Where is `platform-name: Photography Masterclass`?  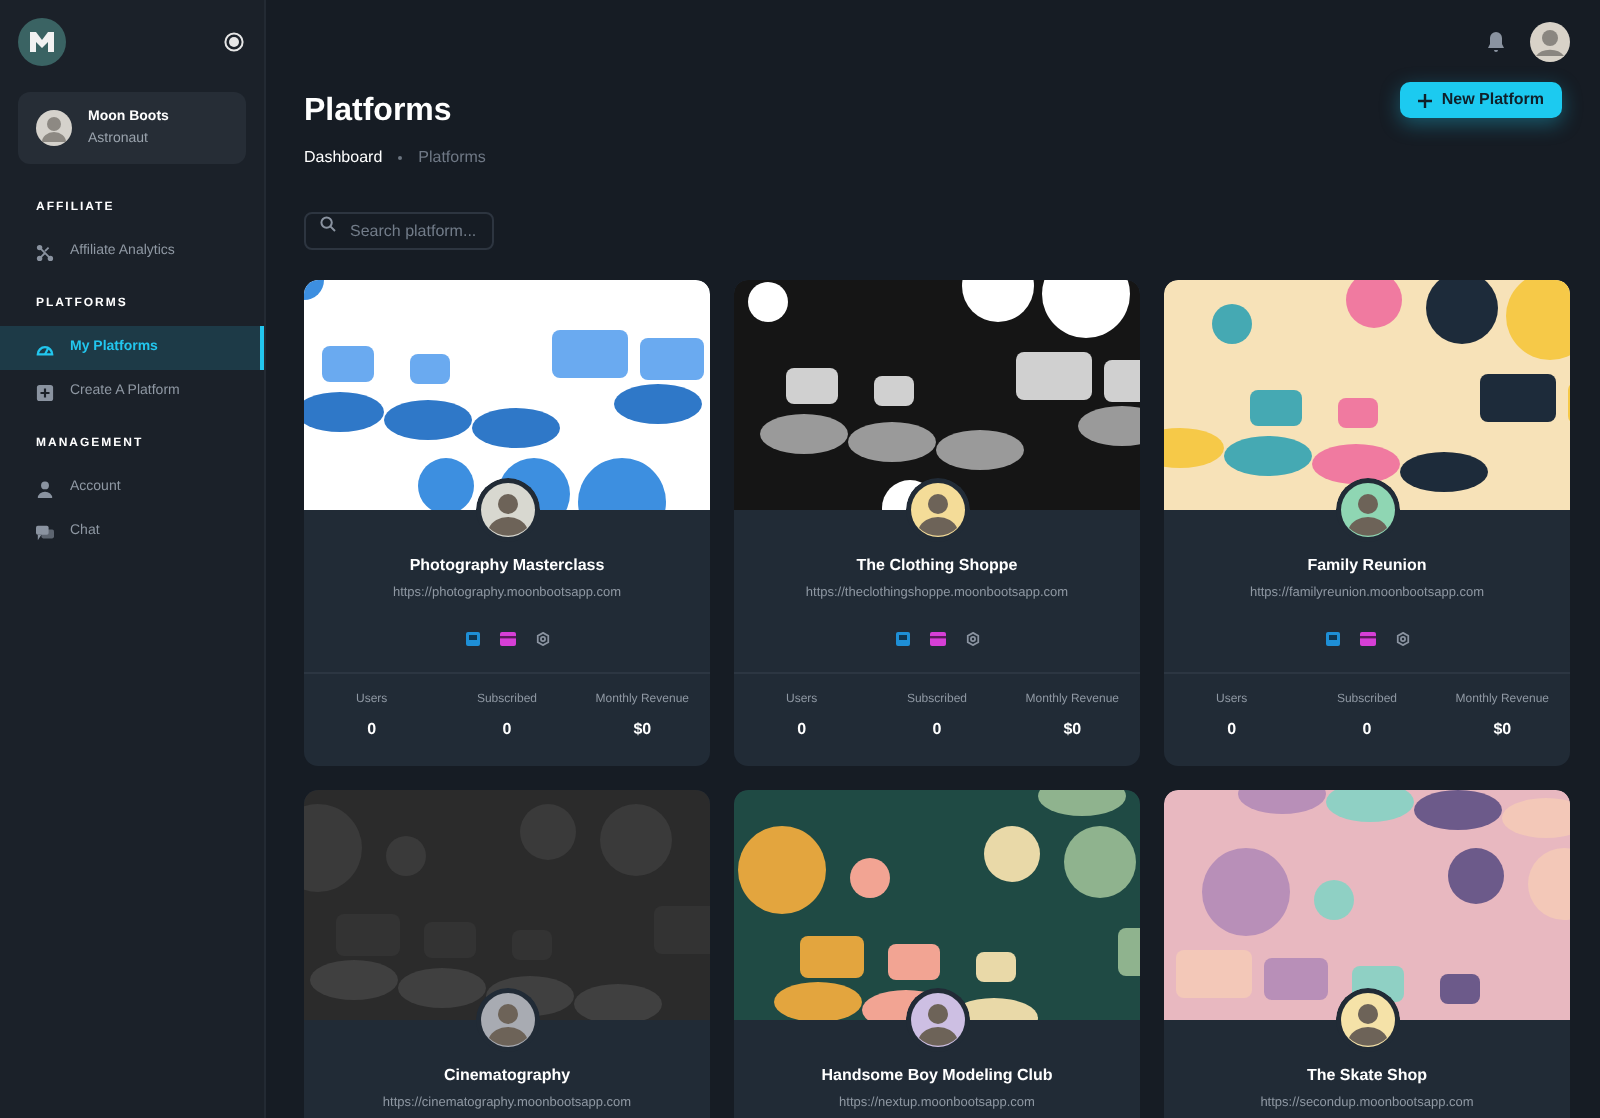
platform-name: Photography Masterclass is located at coordinates (507, 566).